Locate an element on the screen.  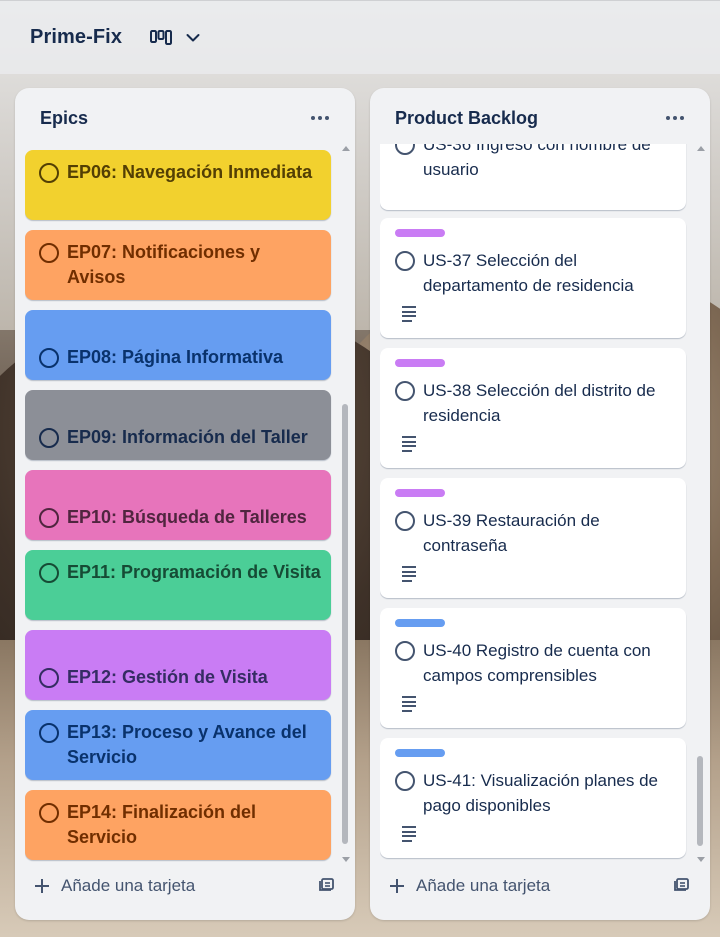
epic-card-title: EP10: Búsqueda de Talleres is located at coordinates (187, 517).